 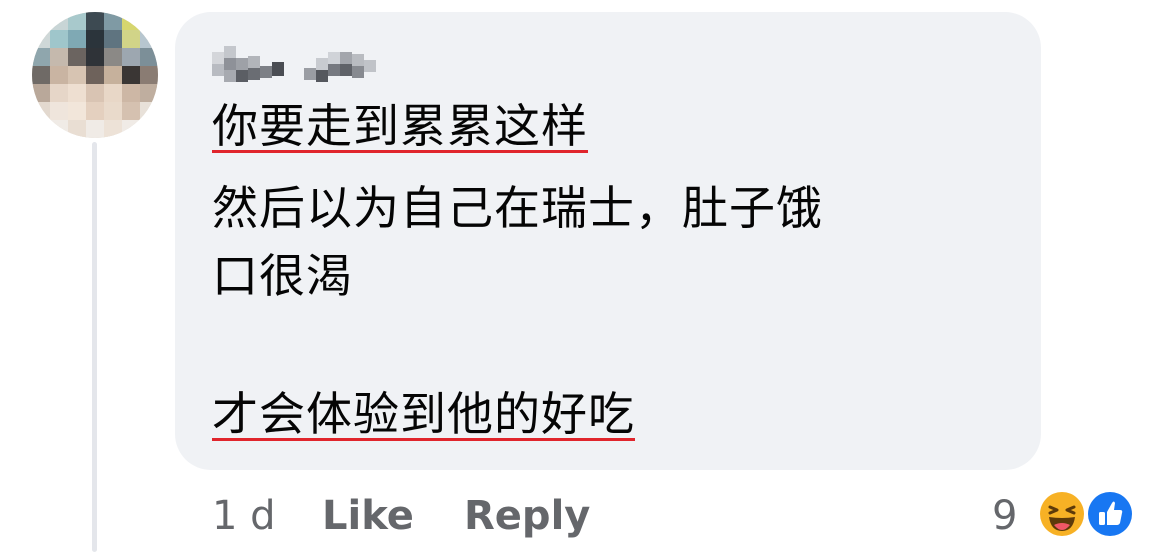 I want to click on like-icon, so click(x=1110, y=514).